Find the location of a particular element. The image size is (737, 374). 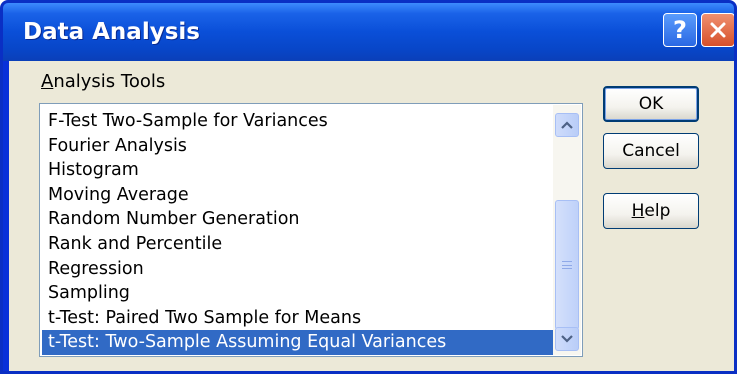

analysis-tools-label: Analysis Tools is located at coordinates (103, 81).